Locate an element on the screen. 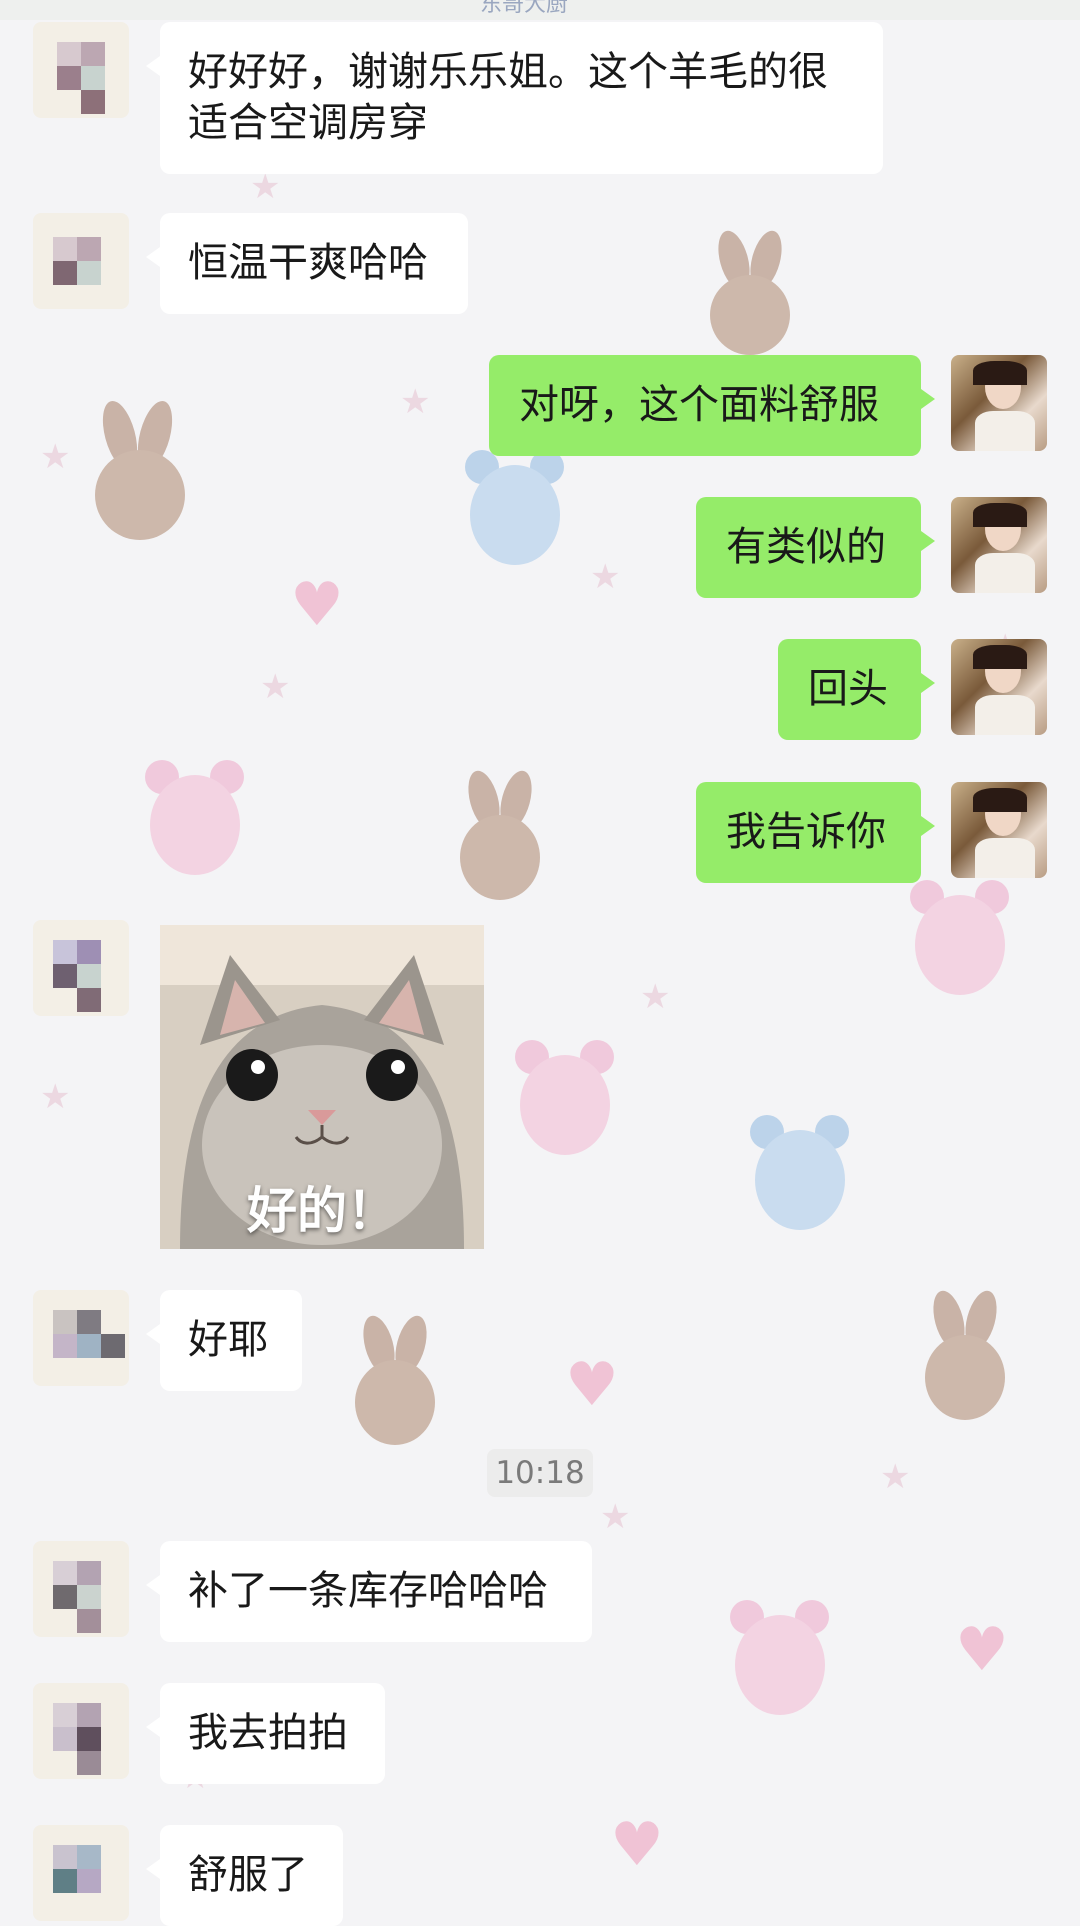 The height and width of the screenshot is (1926, 1080). message-text: 恒温干爽哈哈 is located at coordinates (308, 263).